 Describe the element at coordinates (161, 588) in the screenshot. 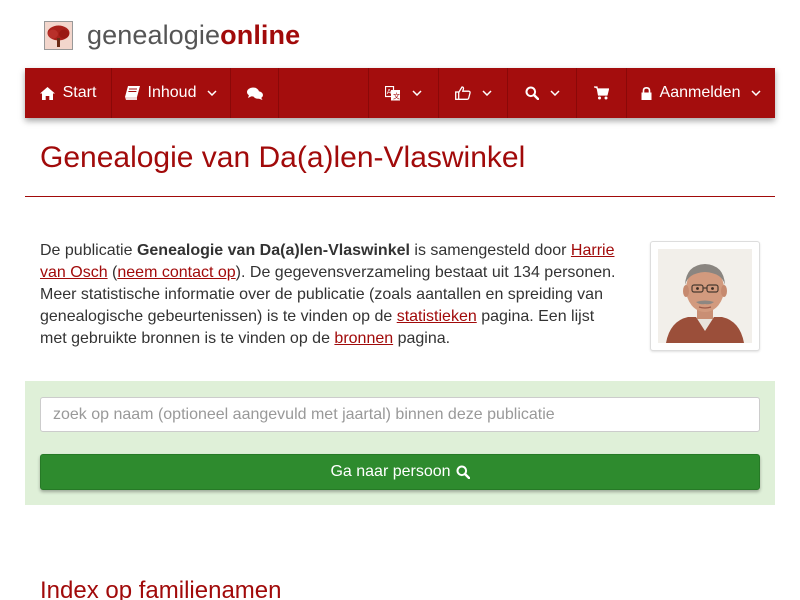

I see `surname-index-heading: Index op familienamen` at that location.